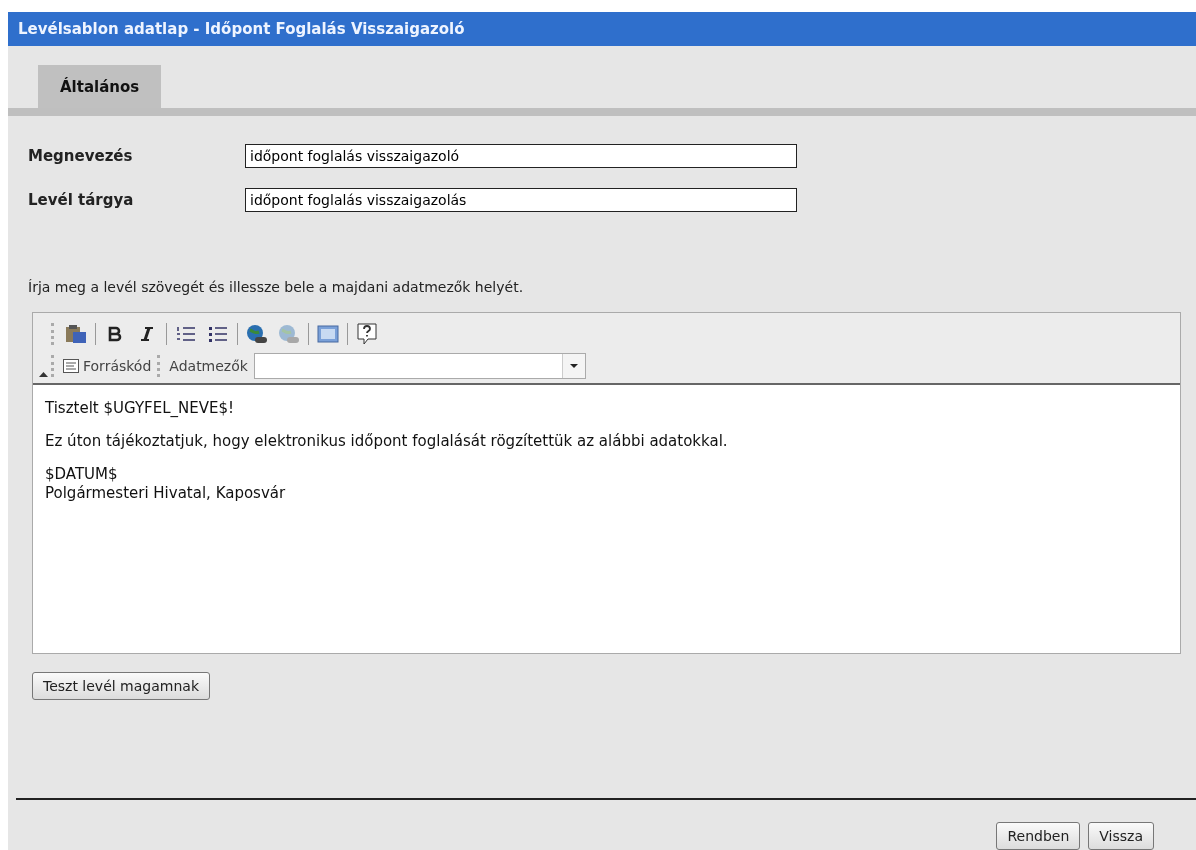 This screenshot has width=1196, height=850. What do you see at coordinates (82, 474) in the screenshot?
I see `body-text: $DATUM$` at bounding box center [82, 474].